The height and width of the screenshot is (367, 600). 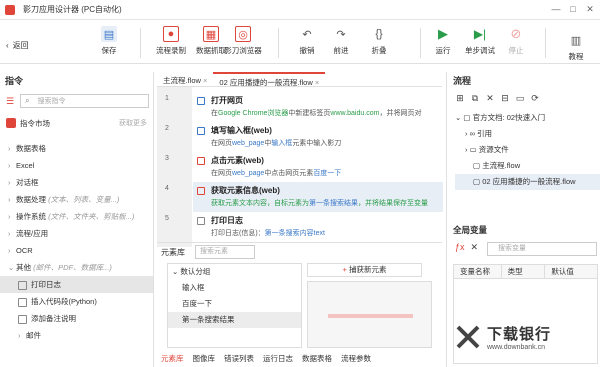 I want to click on tree-item-excel: › Excel, so click(x=76, y=165).